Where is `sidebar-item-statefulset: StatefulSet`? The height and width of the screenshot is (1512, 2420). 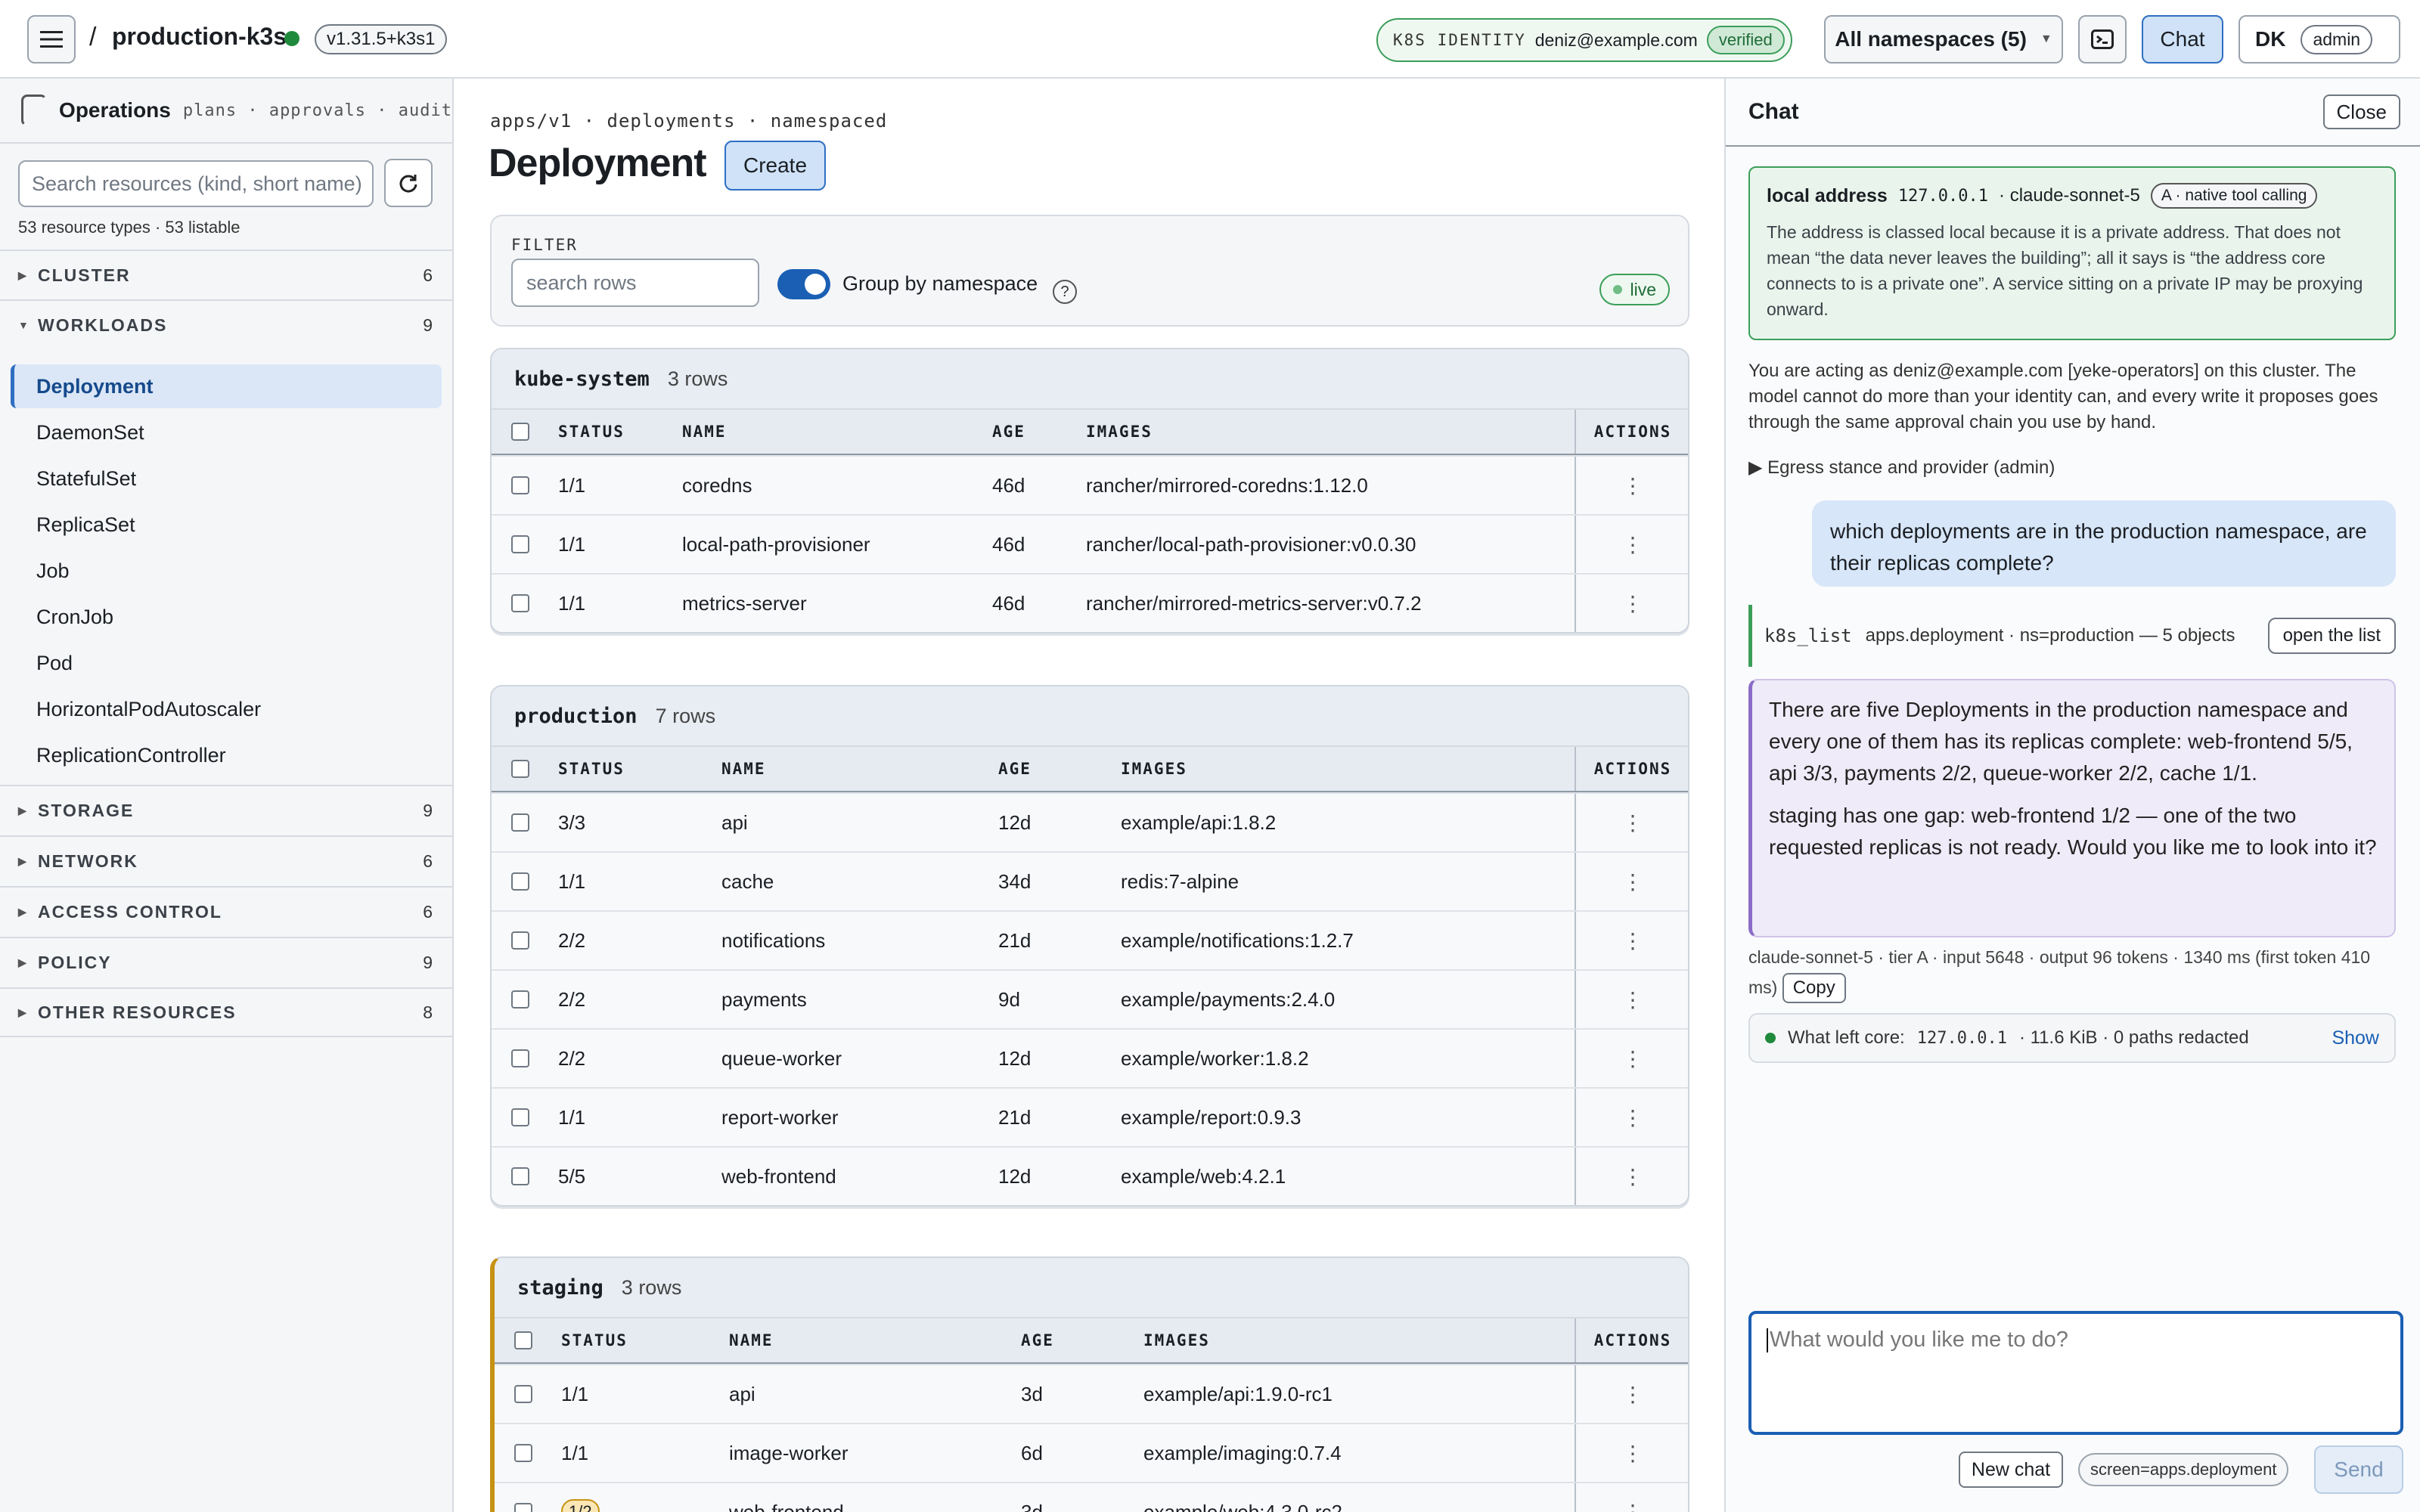
sidebar-item-statefulset: StatefulSet is located at coordinates (226, 478).